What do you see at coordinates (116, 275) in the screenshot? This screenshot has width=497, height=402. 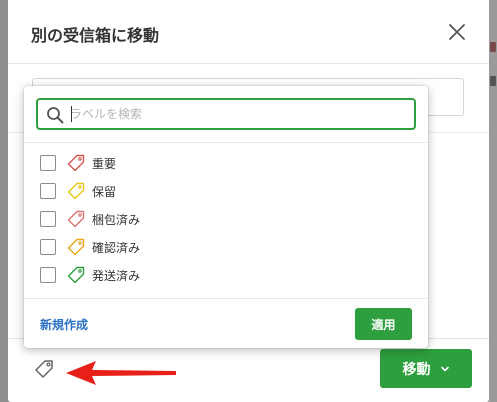 I see `label-name: 発送済み` at bounding box center [116, 275].